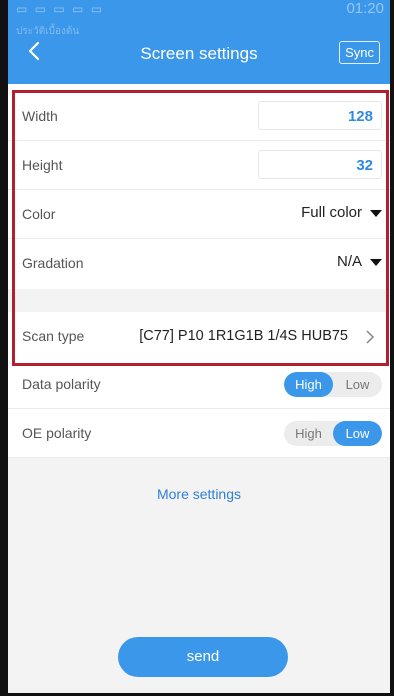 This screenshot has height=696, width=394. Describe the element at coordinates (199, 494) in the screenshot. I see `more-settings-link: More settings` at that location.